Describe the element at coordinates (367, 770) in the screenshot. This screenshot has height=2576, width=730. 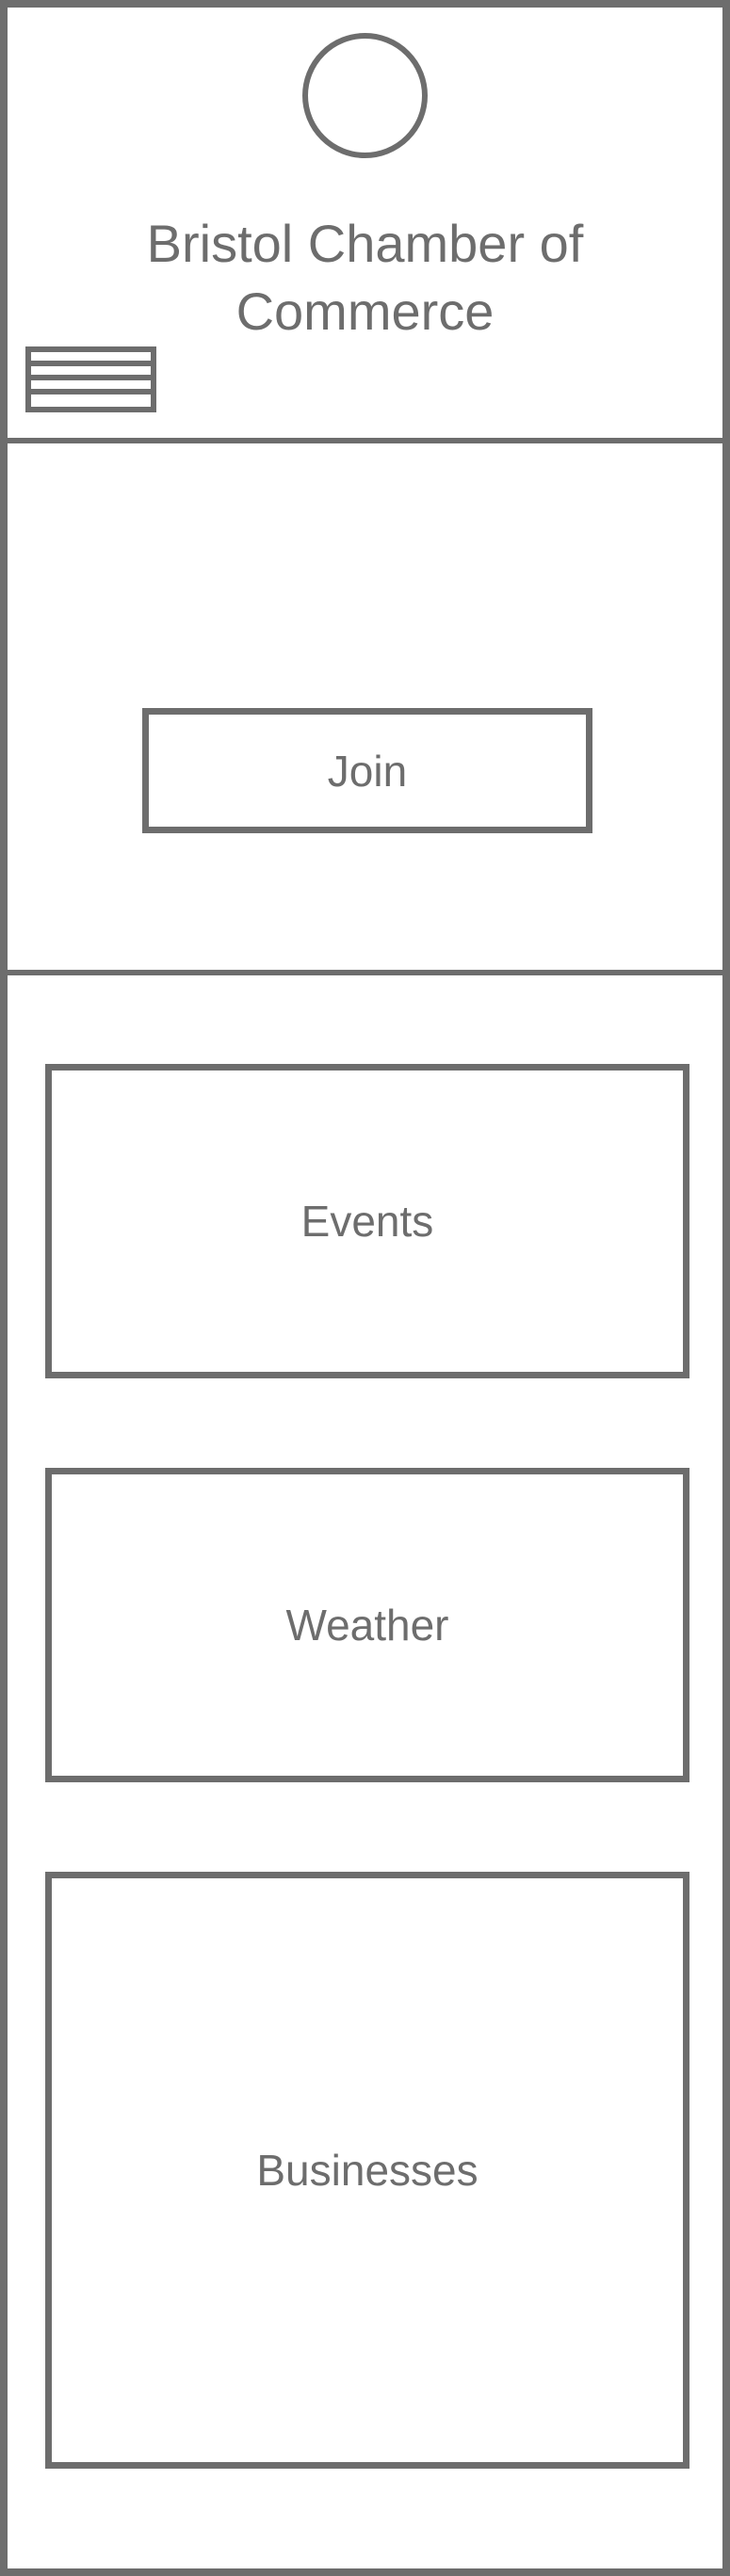
I see `join-button: Join` at that location.